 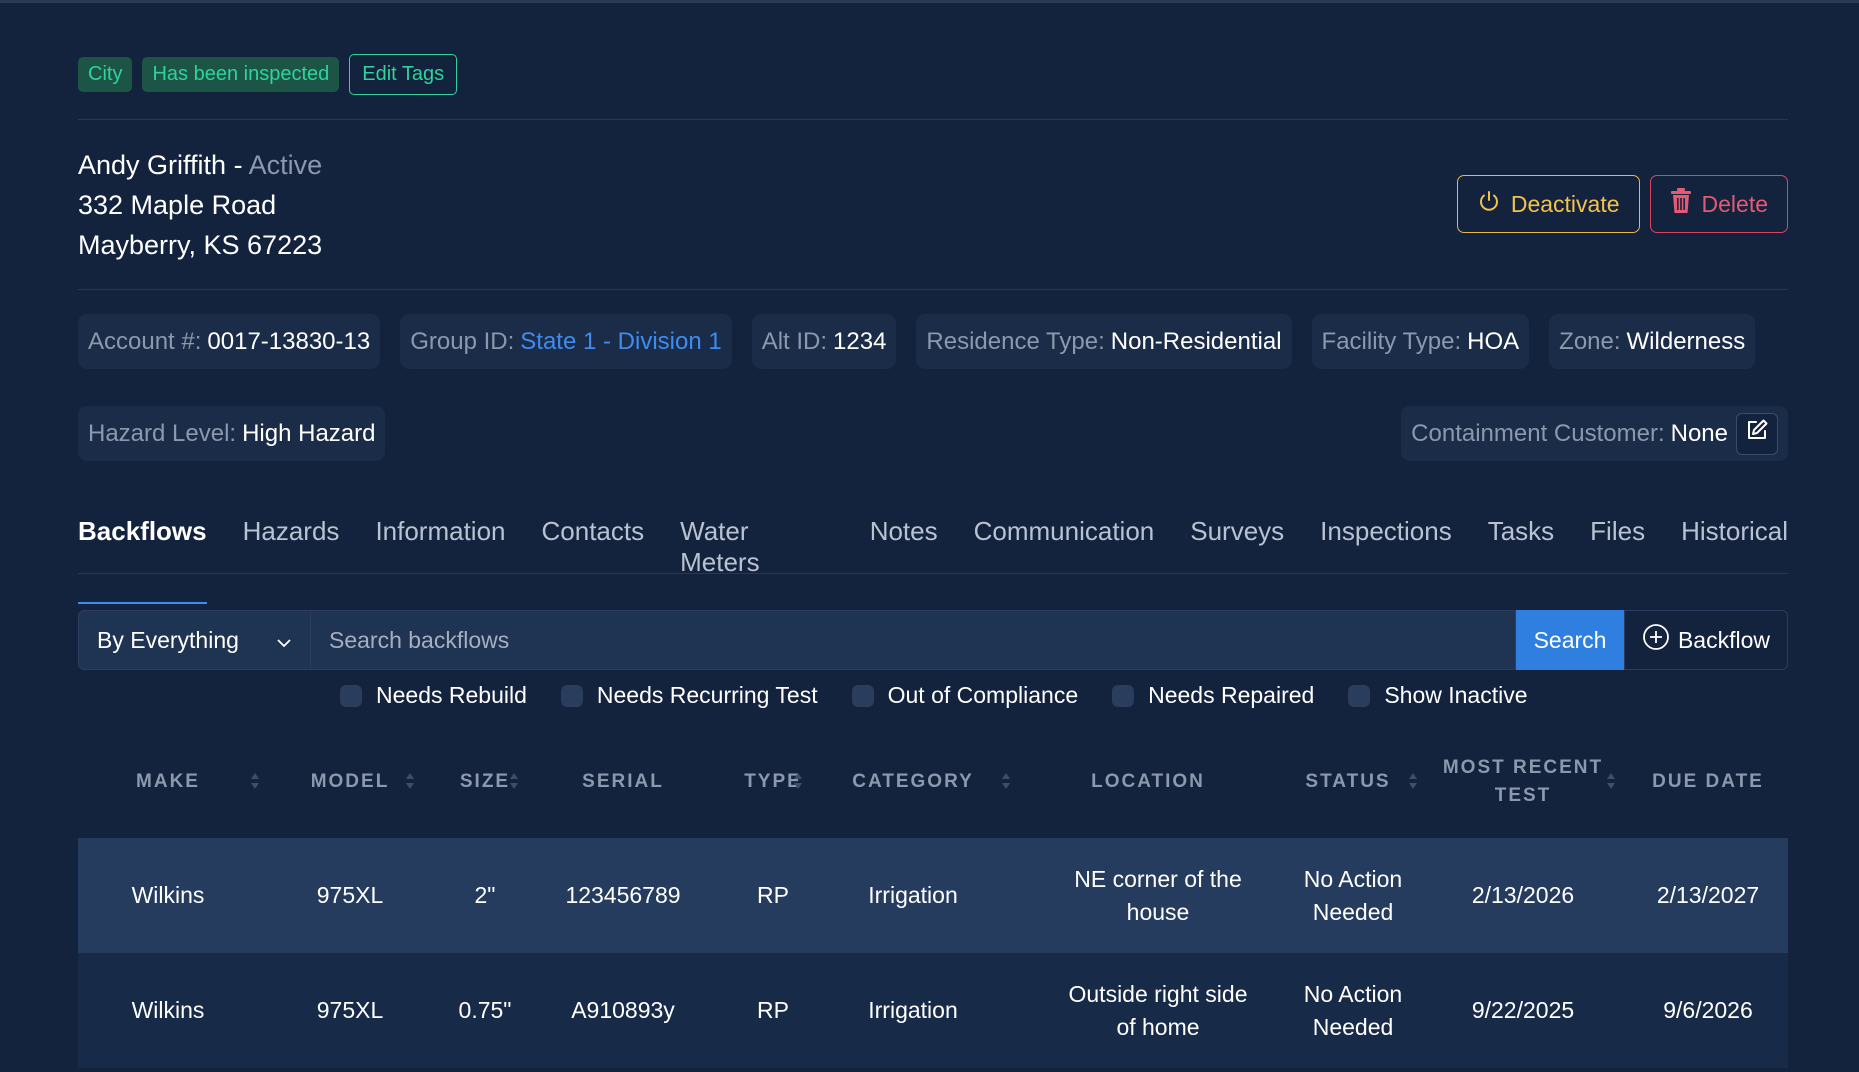 I want to click on tab-tasks: Tasks, so click(x=1521, y=560).